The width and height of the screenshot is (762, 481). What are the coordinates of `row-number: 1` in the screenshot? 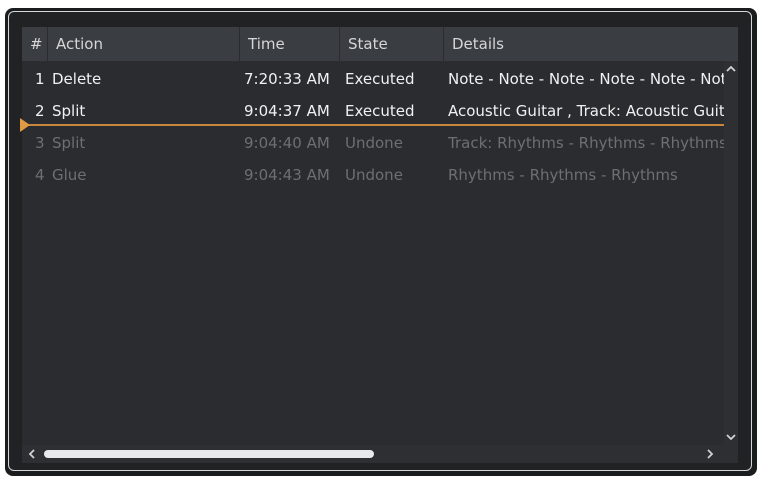 It's located at (40, 79).